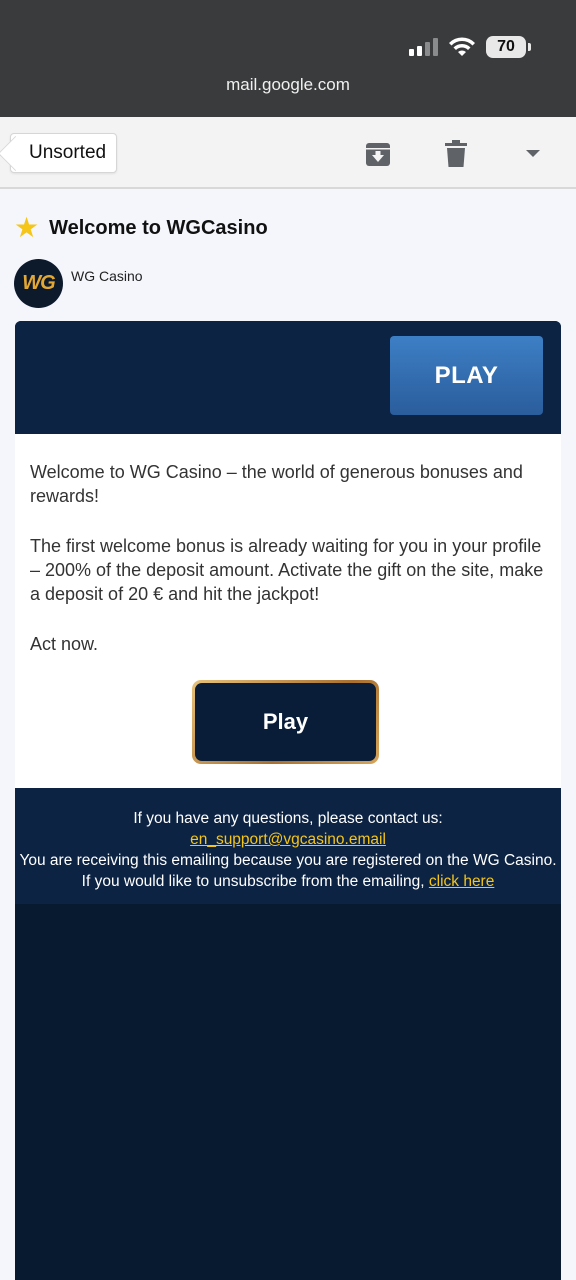  I want to click on play-button-label: Play, so click(285, 722).